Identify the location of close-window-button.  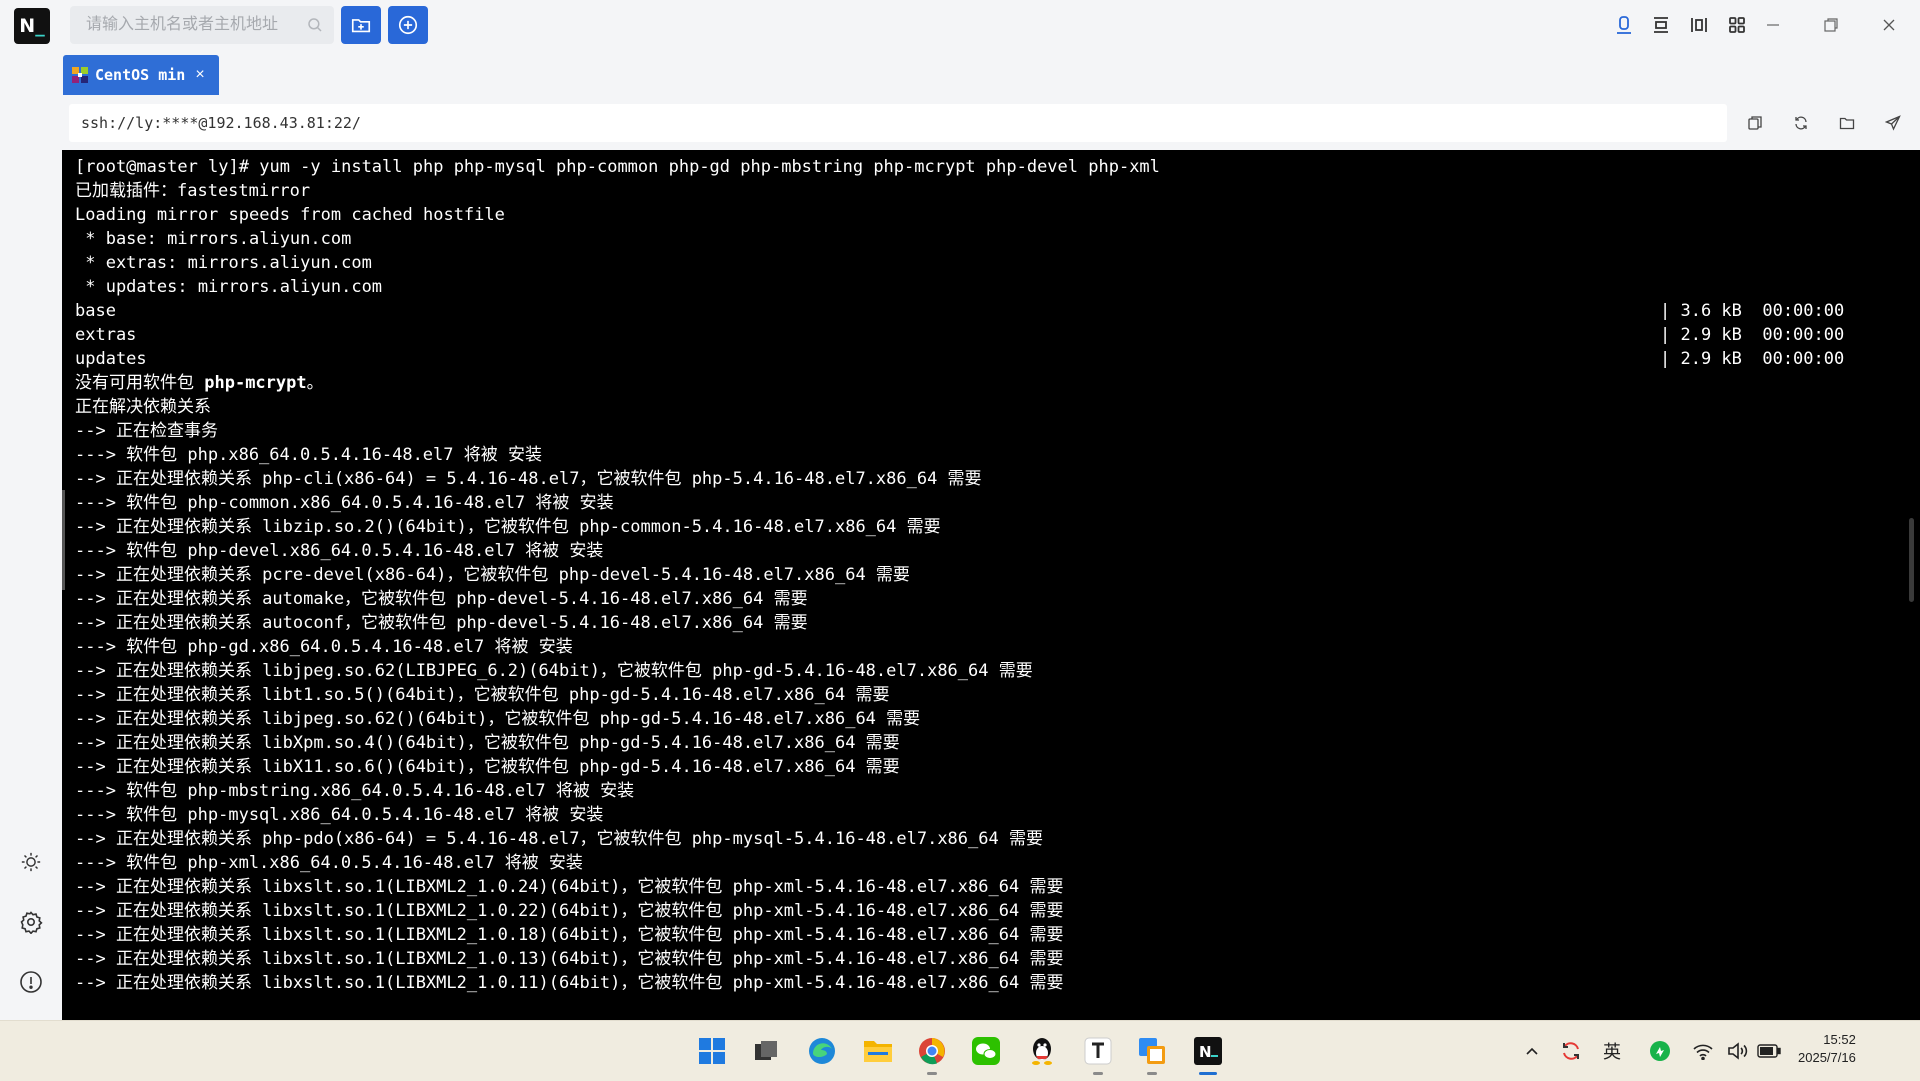
(1889, 25).